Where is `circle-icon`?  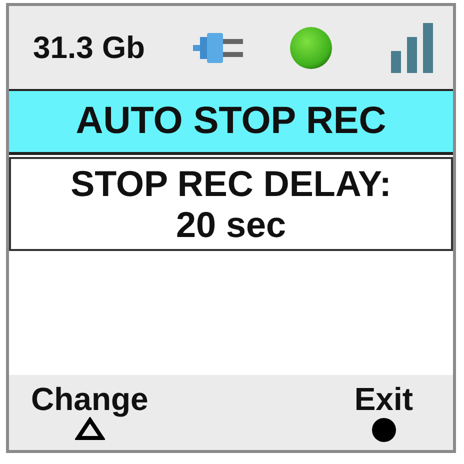
circle-icon is located at coordinates (383, 430).